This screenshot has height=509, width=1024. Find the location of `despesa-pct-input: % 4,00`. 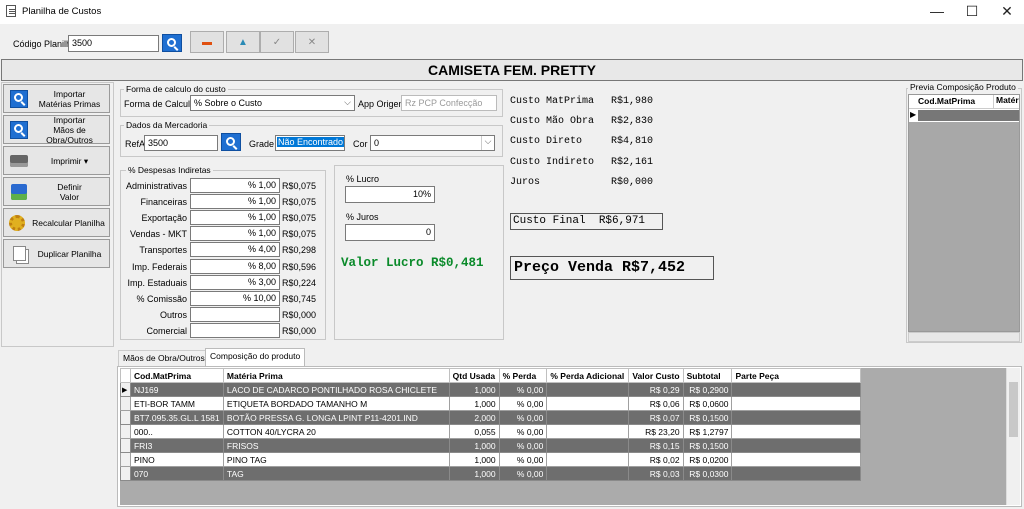

despesa-pct-input: % 4,00 is located at coordinates (235, 250).